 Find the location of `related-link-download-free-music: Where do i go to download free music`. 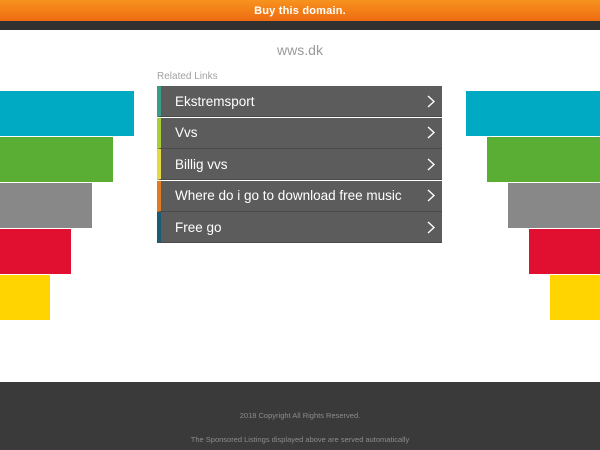

related-link-download-free-music: Where do i go to download free music is located at coordinates (299, 196).